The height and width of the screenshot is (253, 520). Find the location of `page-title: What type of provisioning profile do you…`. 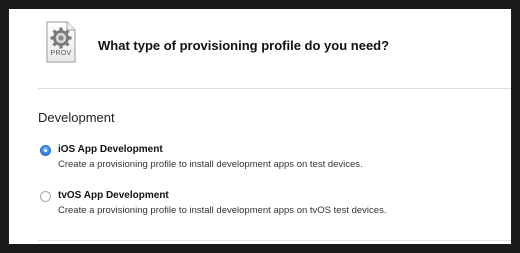

page-title: What type of provisioning profile do you… is located at coordinates (244, 45).